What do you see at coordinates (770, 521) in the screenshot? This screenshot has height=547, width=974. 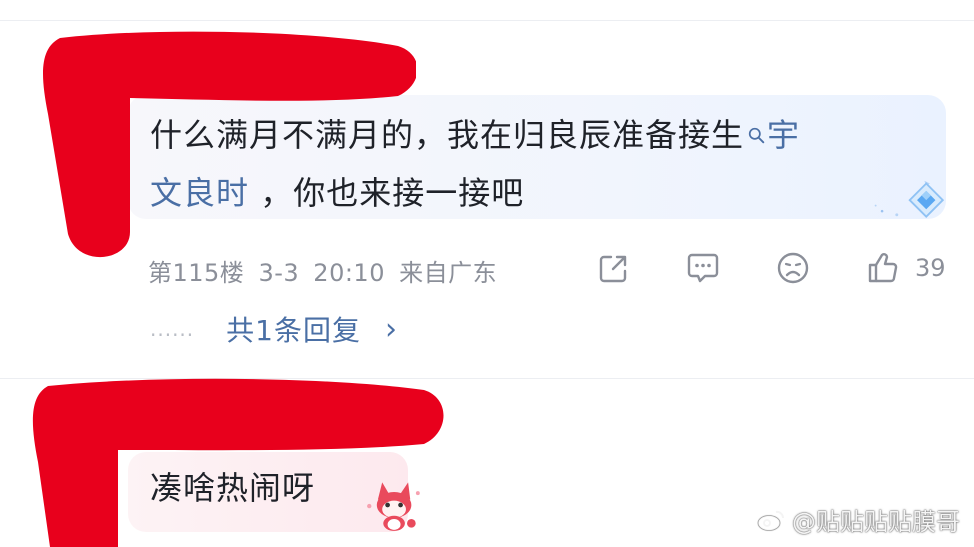 I see `weibo-logo-icon` at bounding box center [770, 521].